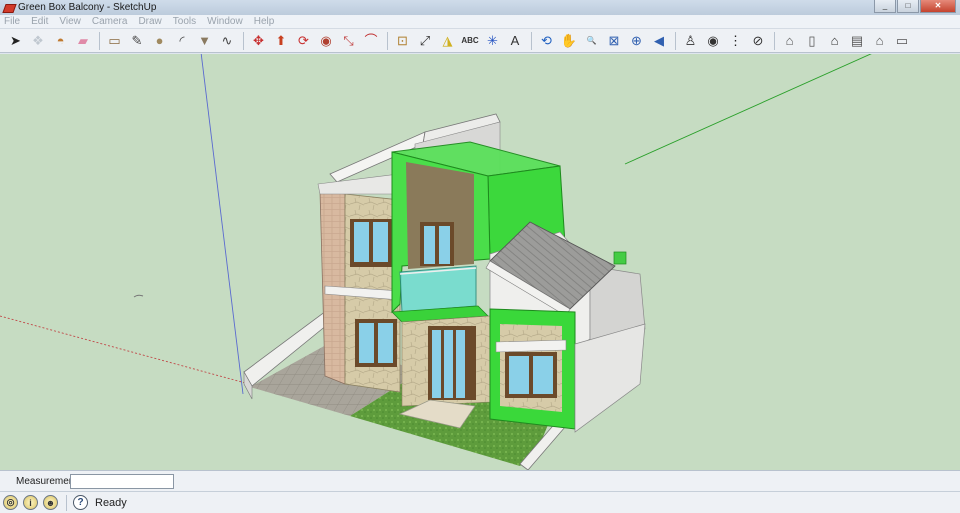 Image resolution: width=960 pixels, height=513 pixels. I want to click on front-view: ⌂, so click(834, 40).